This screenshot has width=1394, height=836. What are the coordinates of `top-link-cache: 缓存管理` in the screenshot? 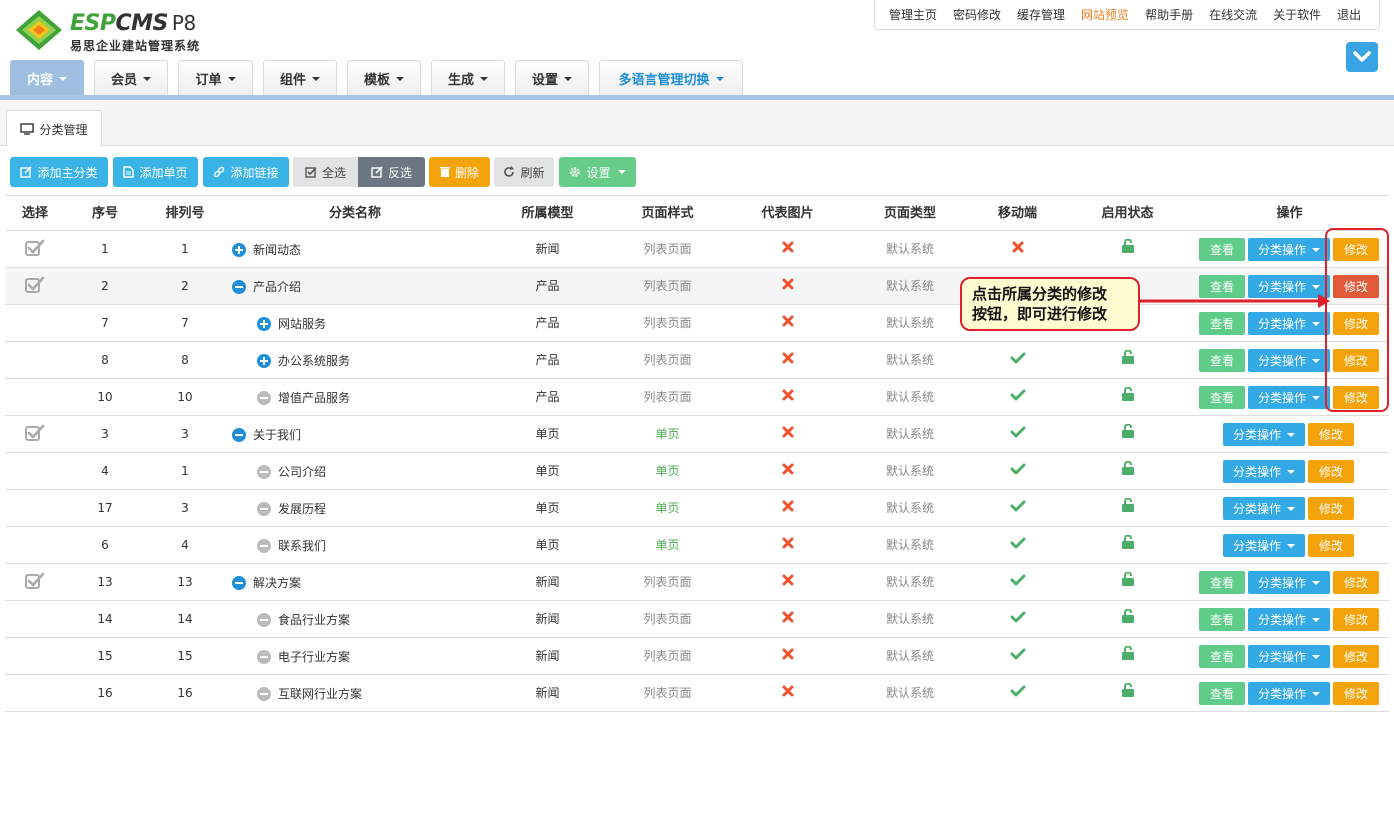 It's located at (1041, 14).